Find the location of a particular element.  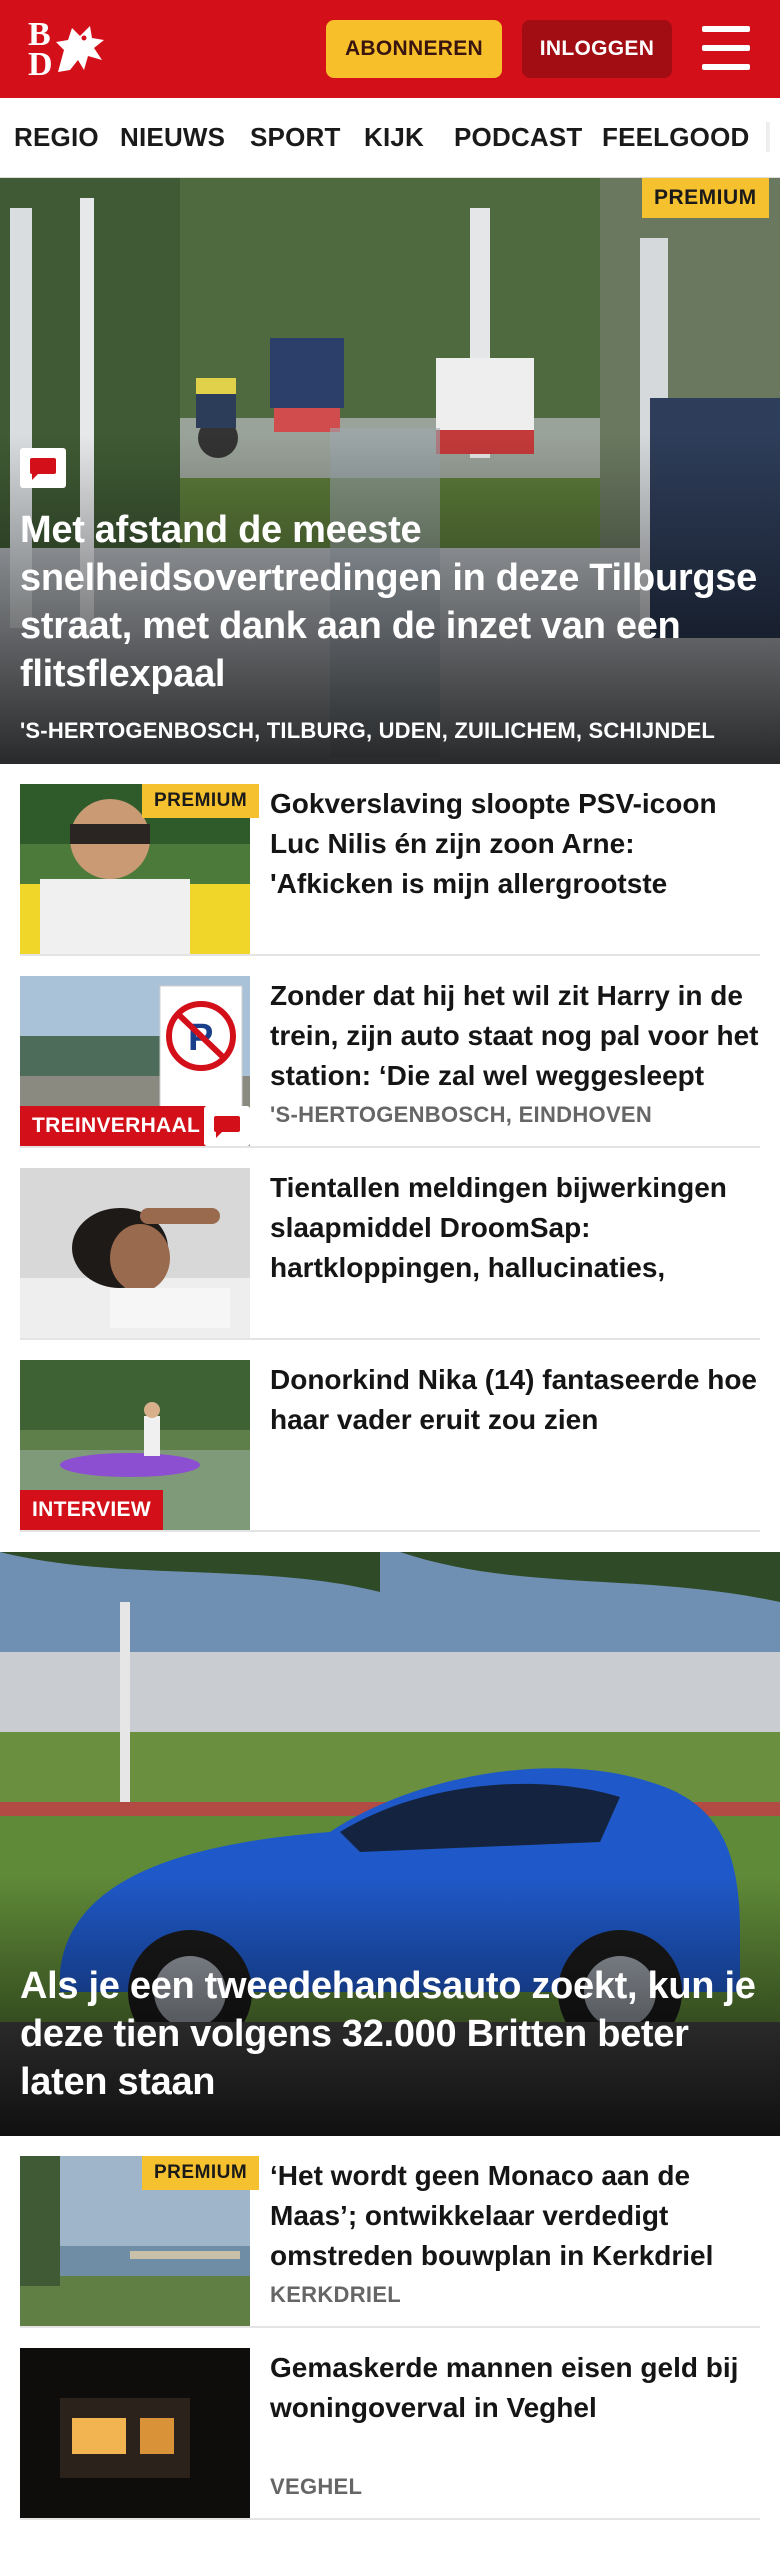

nav-item-nieuws: NIEUWS is located at coordinates (172, 137).